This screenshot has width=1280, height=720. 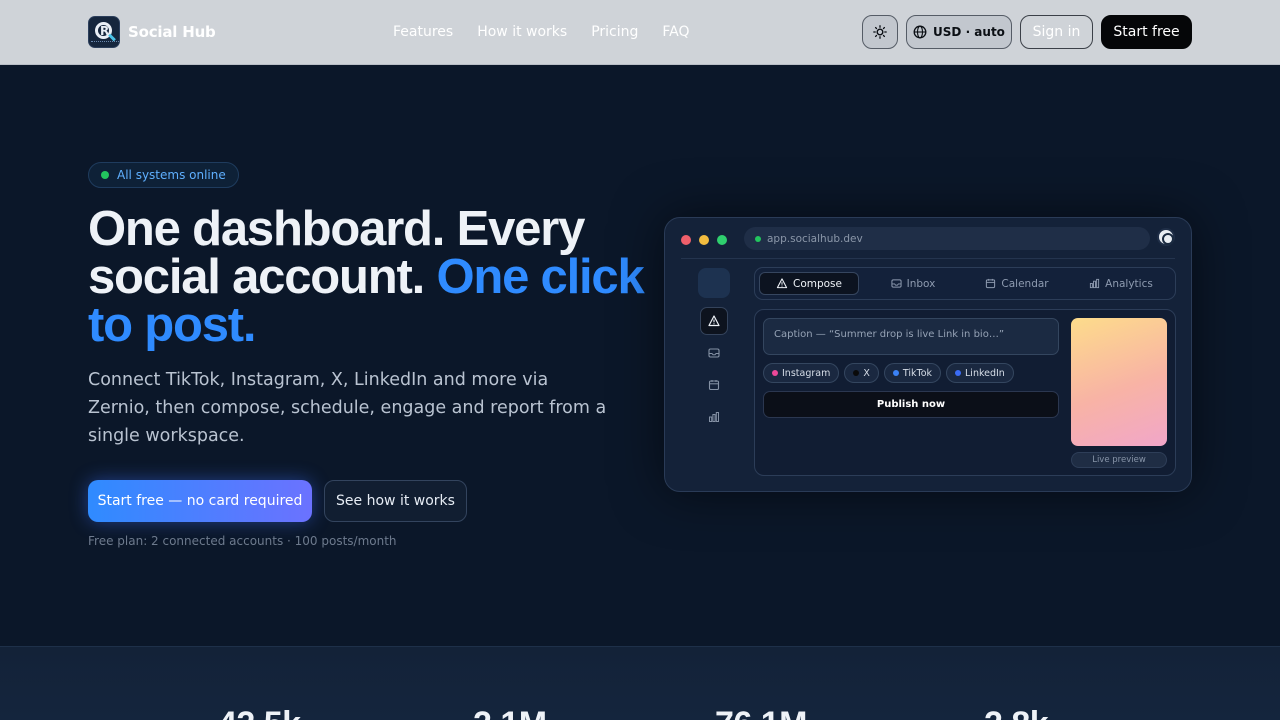 I want to click on status-badge: All systems online, so click(x=163, y=175).